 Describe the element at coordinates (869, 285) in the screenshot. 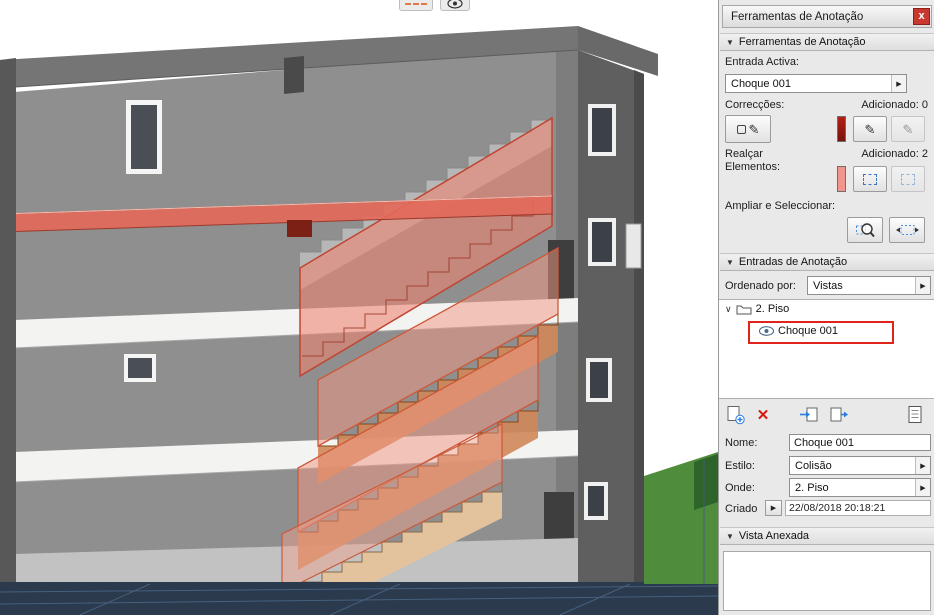

I see `sorted-by-dropdown: Vistas ▶` at that location.